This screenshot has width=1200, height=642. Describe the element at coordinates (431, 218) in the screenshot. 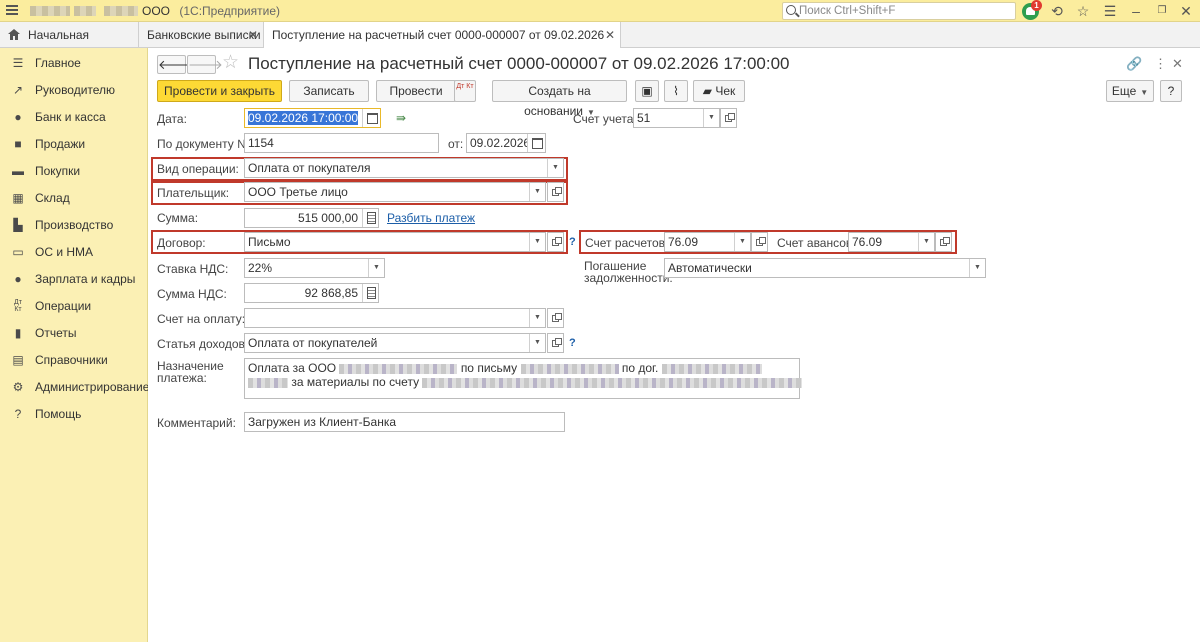

I see `split-payment-link: Разбить платеж` at that location.